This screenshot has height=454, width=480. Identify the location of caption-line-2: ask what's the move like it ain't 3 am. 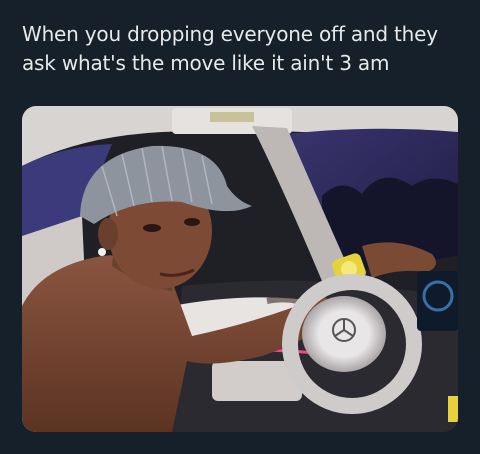
(206, 63).